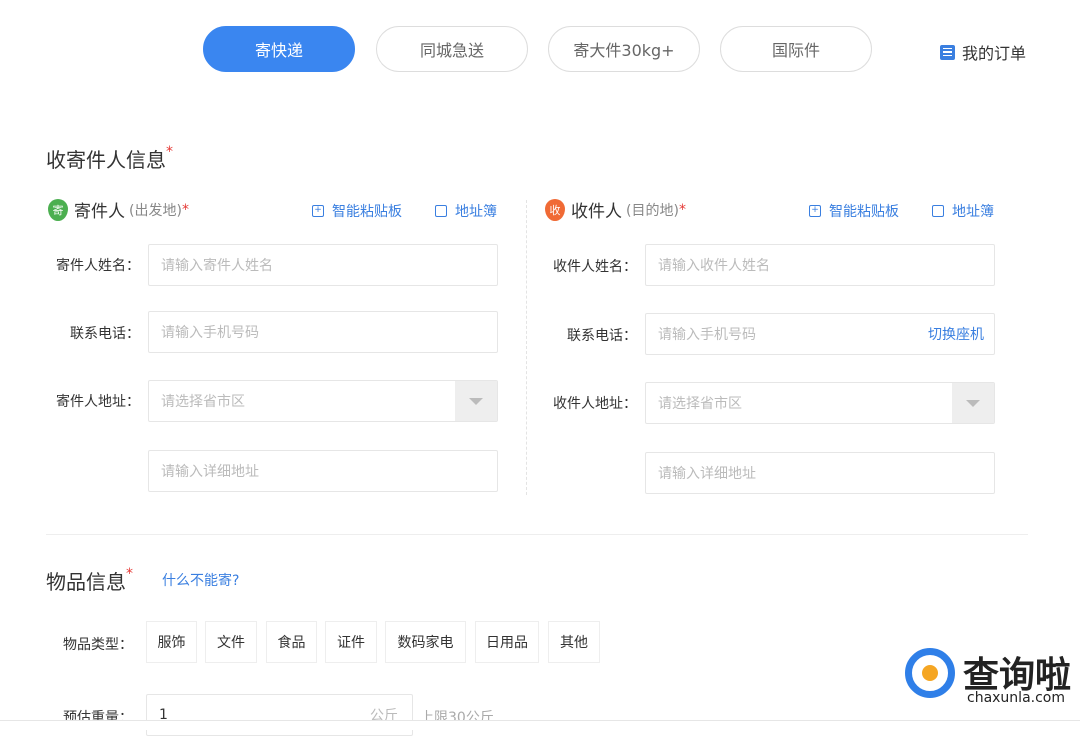 Image resolution: width=1080 pixels, height=736 pixels. What do you see at coordinates (956, 334) in the screenshot?
I see `switch-landline-link: 切换座机` at bounding box center [956, 334].